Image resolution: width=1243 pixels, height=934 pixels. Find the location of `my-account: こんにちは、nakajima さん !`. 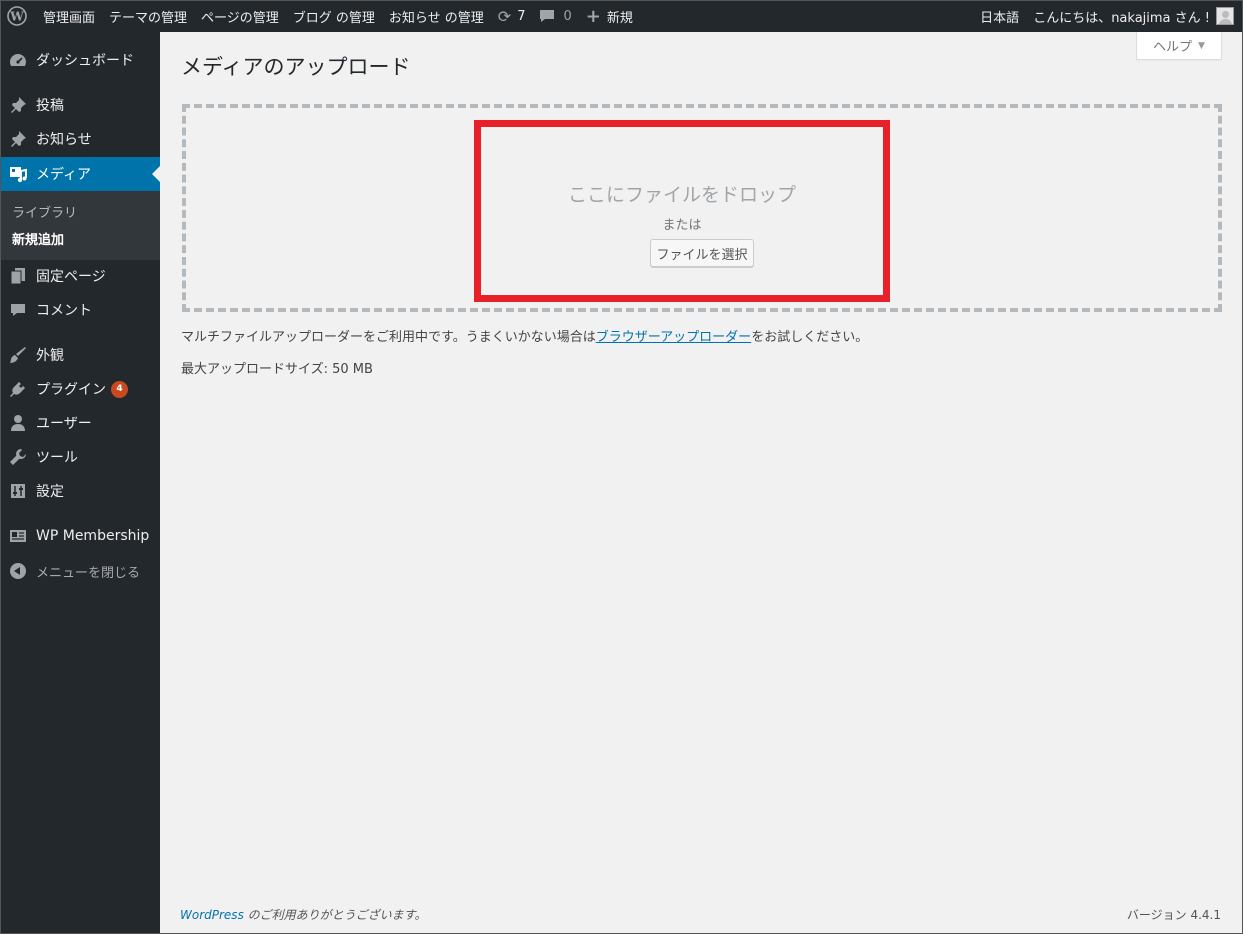

my-account: こんにちは、nakajima さん ! is located at coordinates (1134, 16).